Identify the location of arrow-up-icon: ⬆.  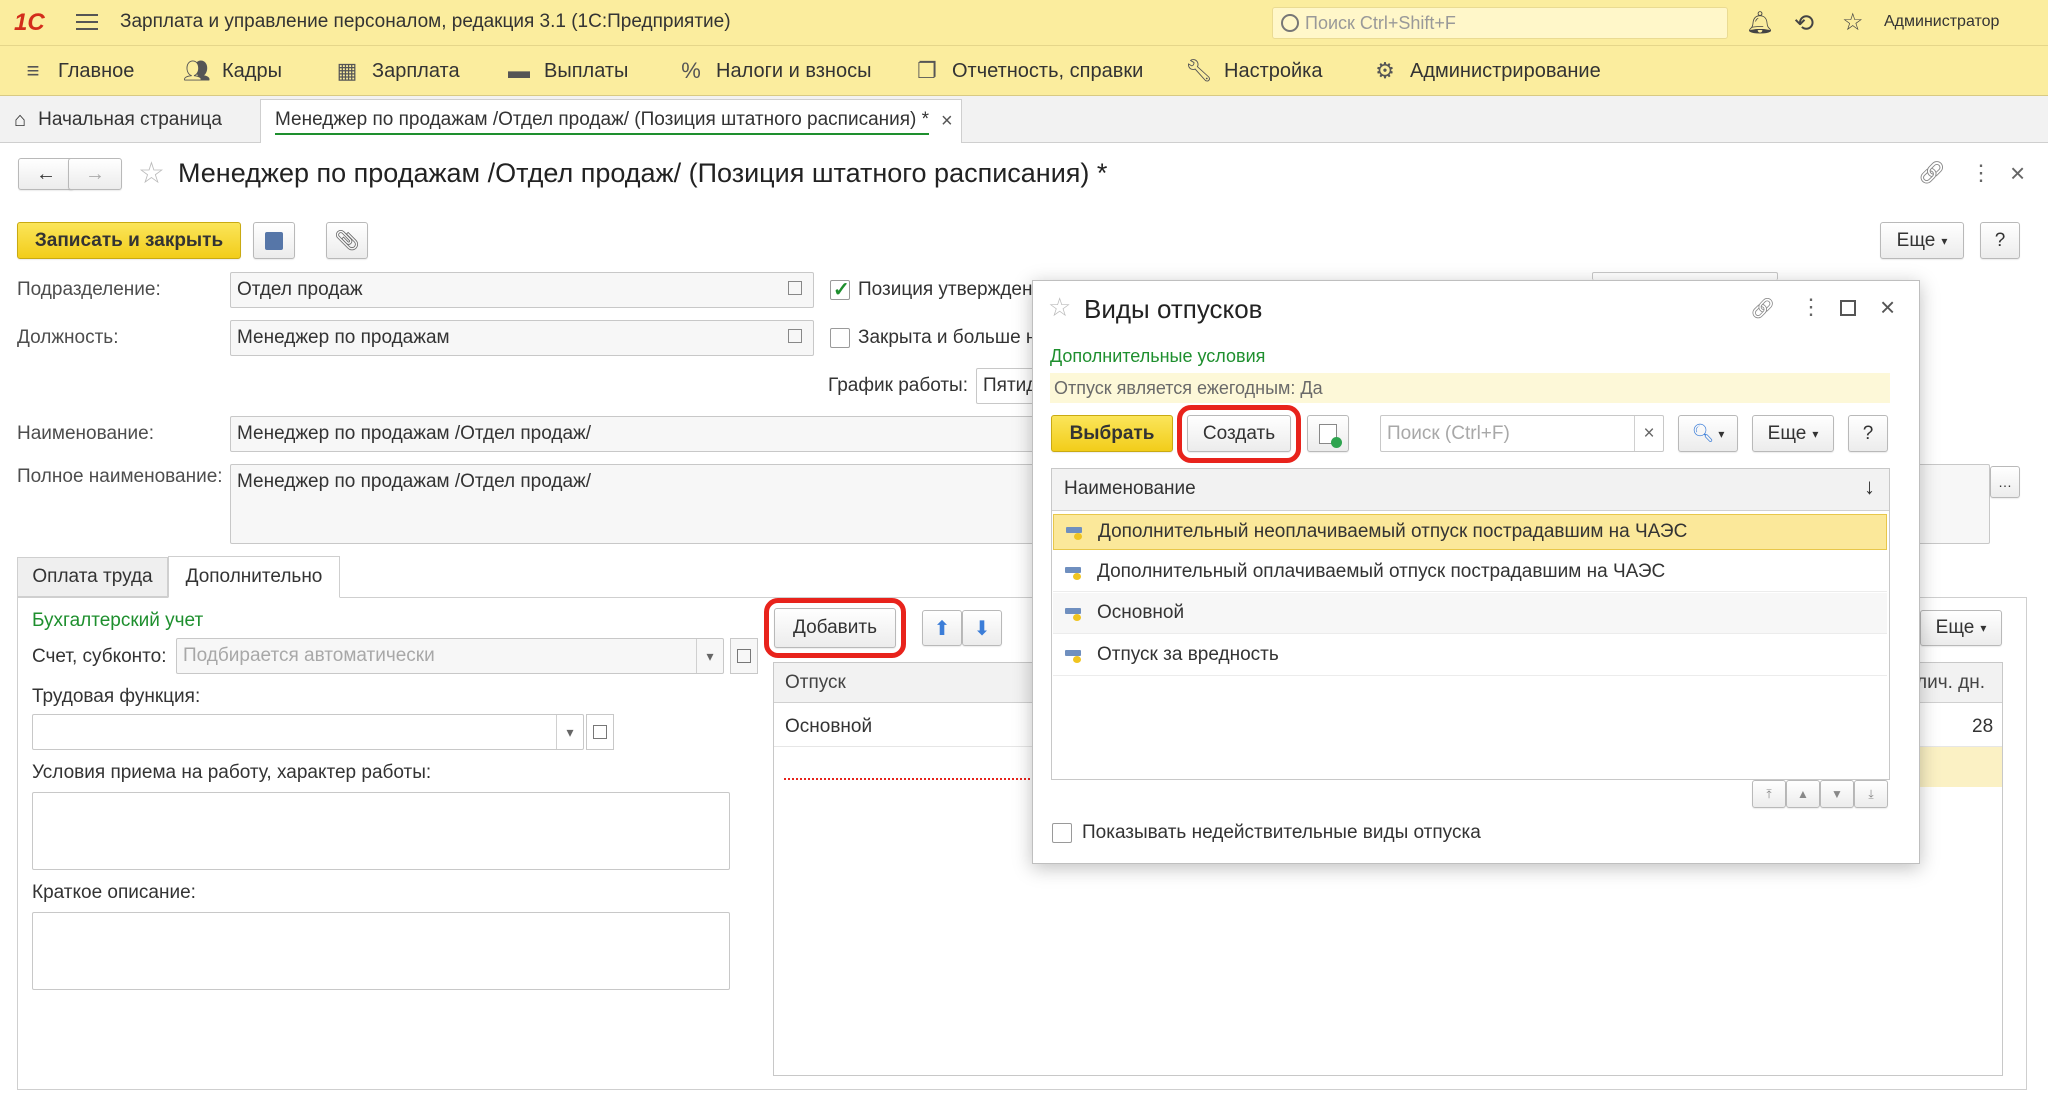
(942, 628).